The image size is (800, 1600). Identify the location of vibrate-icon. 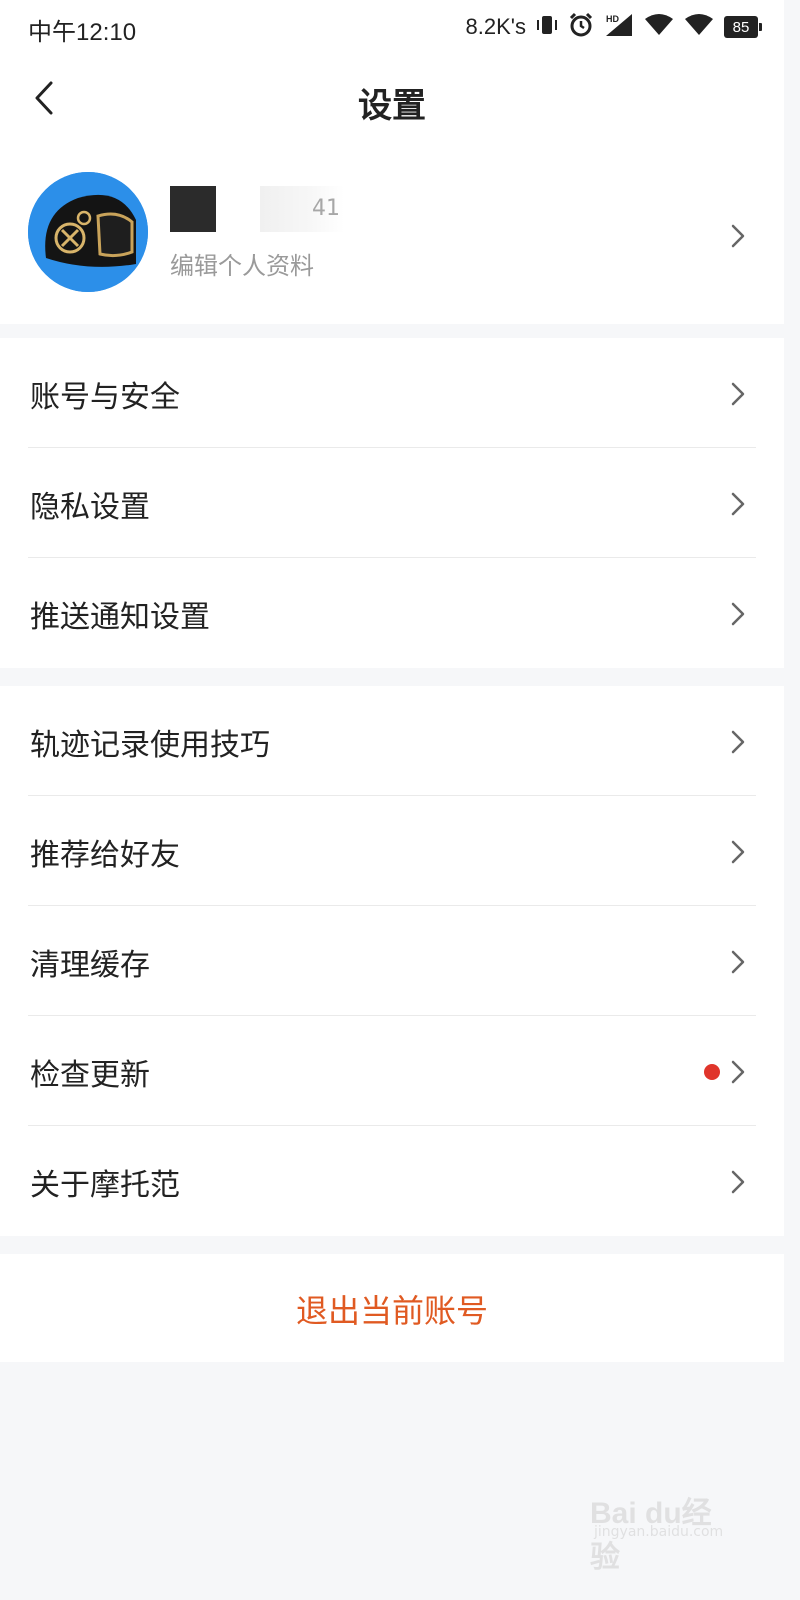
(547, 27).